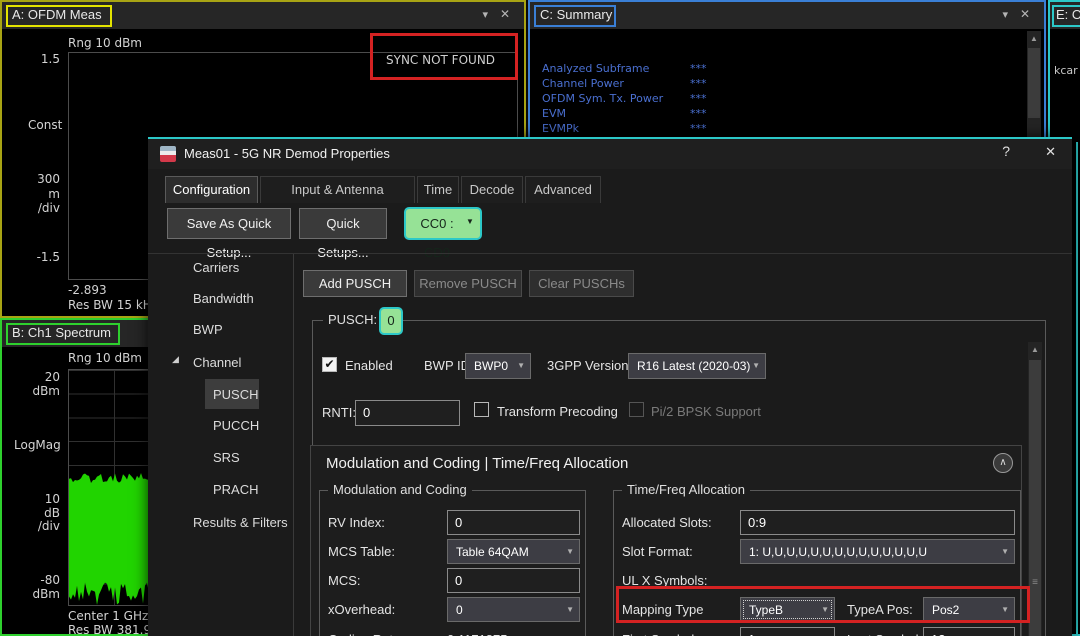 The image size is (1080, 636). What do you see at coordinates (113, 629) in the screenshot?
I see `spectrum-res-bw: Res BW 381.93` at bounding box center [113, 629].